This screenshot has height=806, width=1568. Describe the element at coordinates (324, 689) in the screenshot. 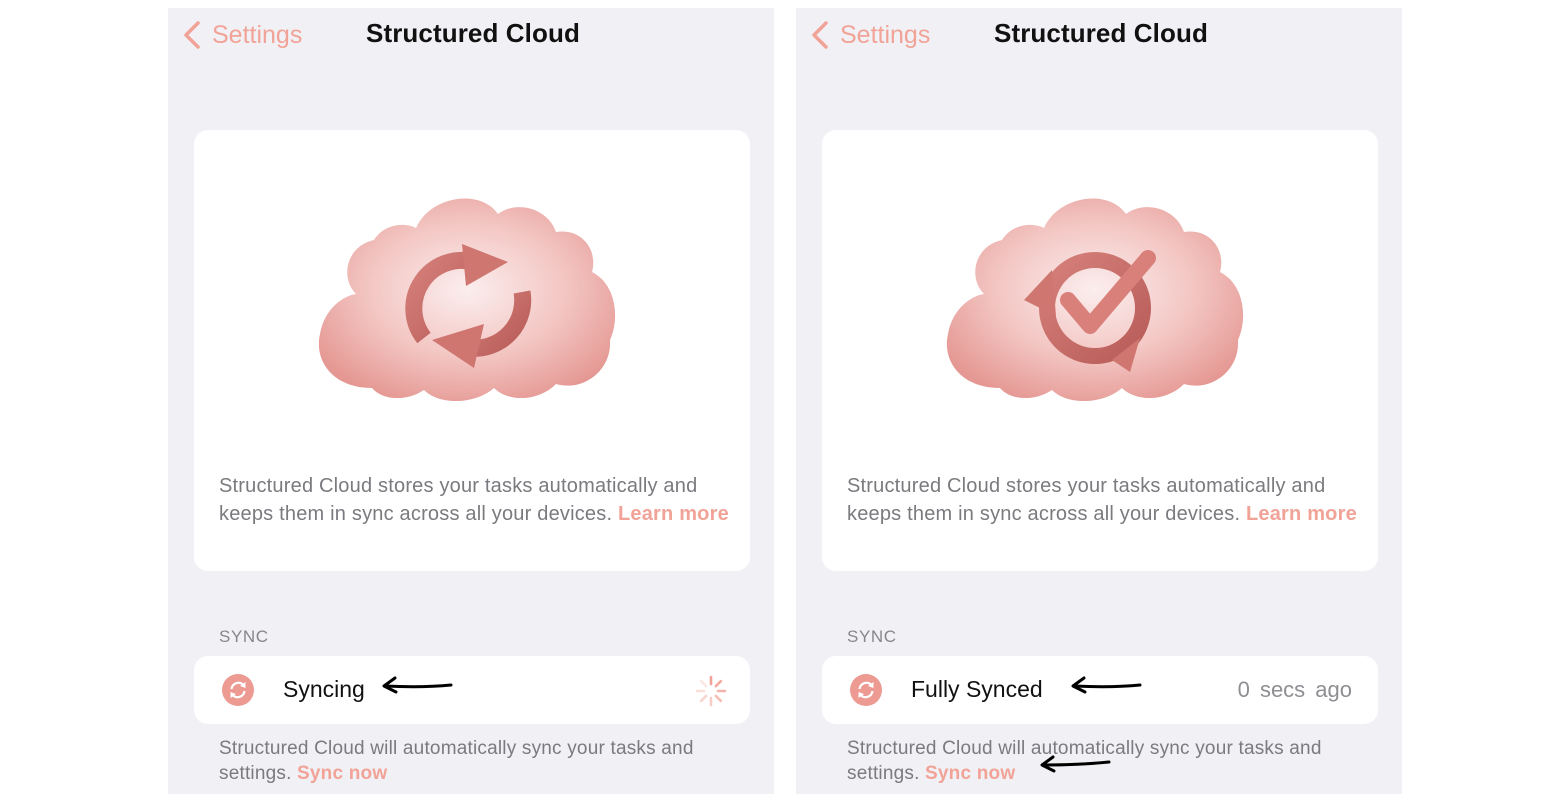

I see `sync-status-label: Syncing` at that location.